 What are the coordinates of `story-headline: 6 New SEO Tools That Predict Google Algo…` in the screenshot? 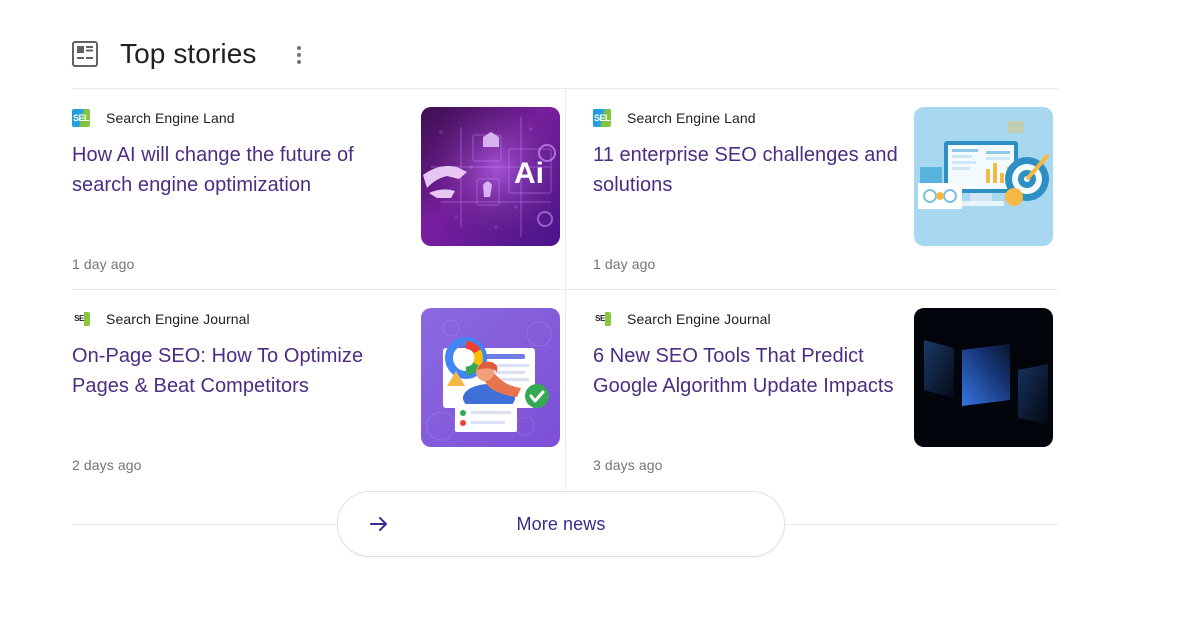 It's located at (753, 371).